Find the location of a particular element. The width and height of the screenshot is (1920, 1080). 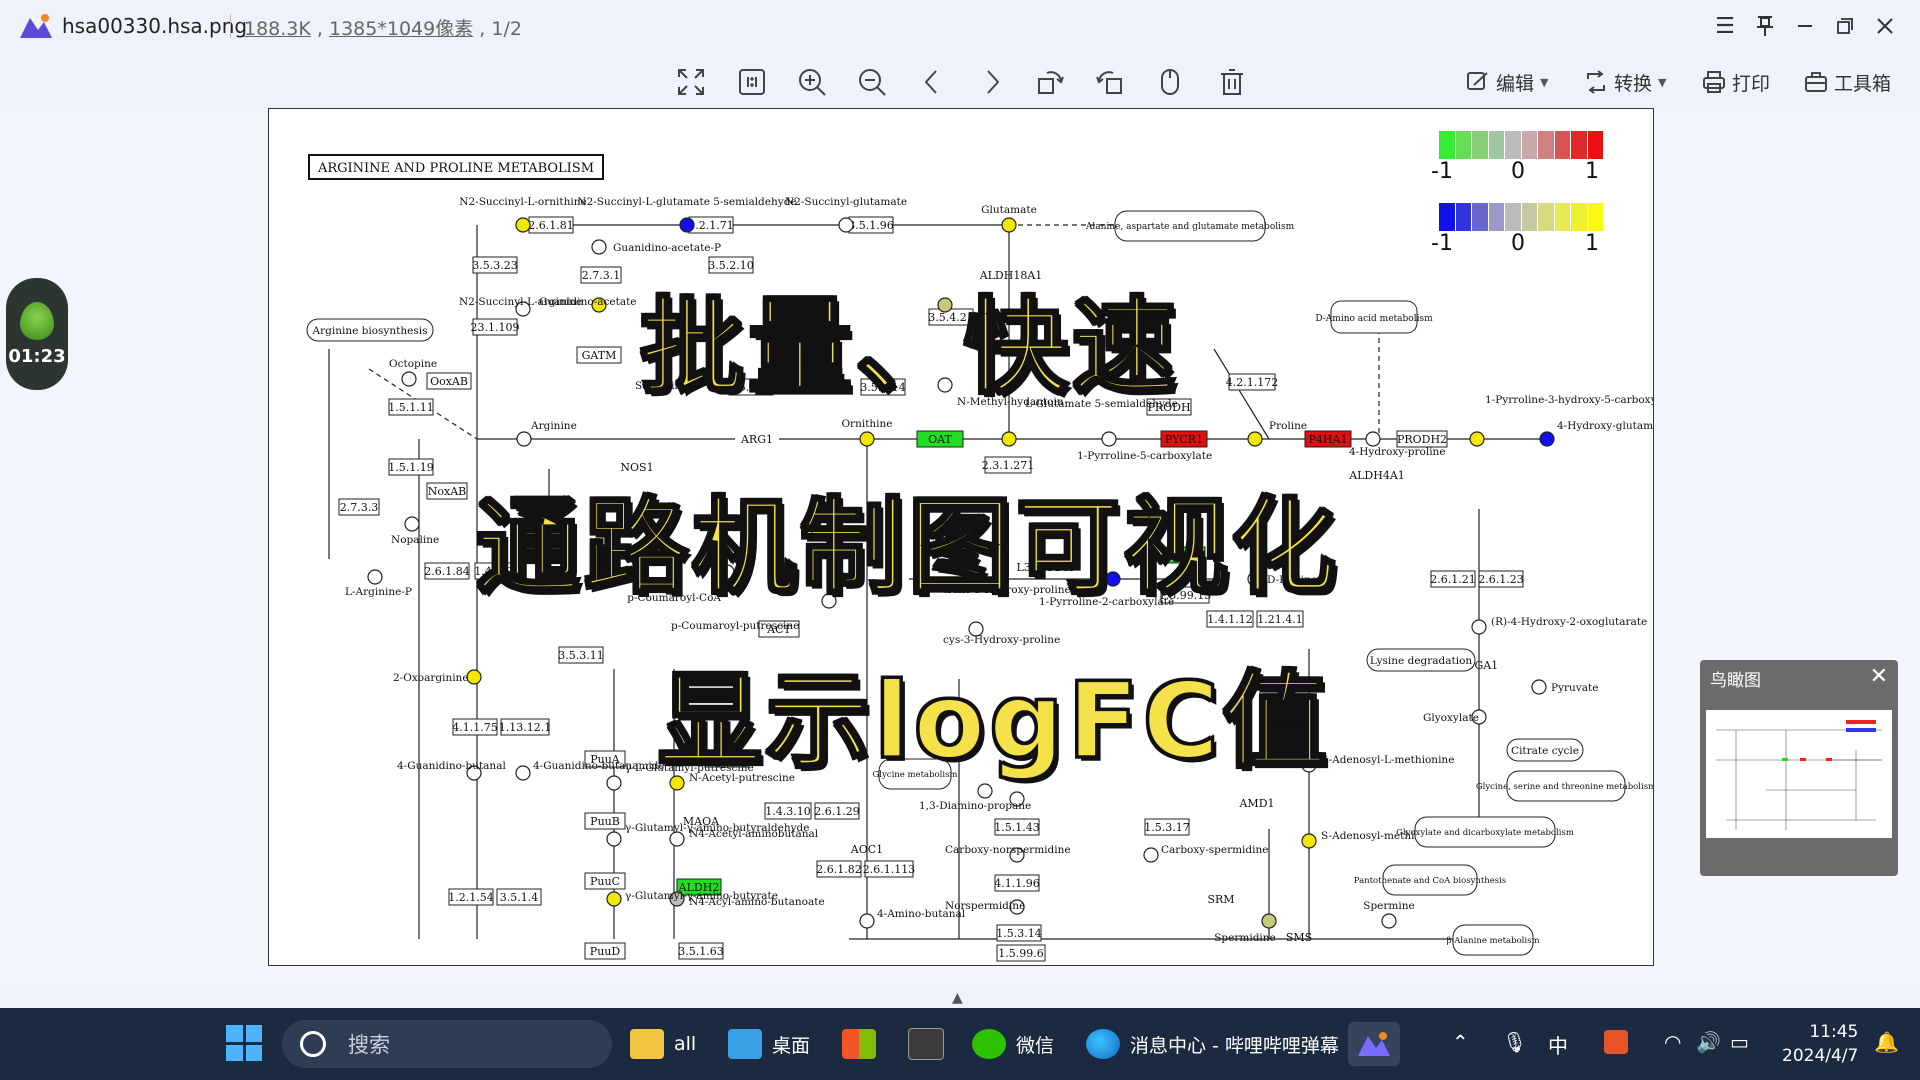

compound-label: 1,3-Diamino-propane is located at coordinates (975, 806).